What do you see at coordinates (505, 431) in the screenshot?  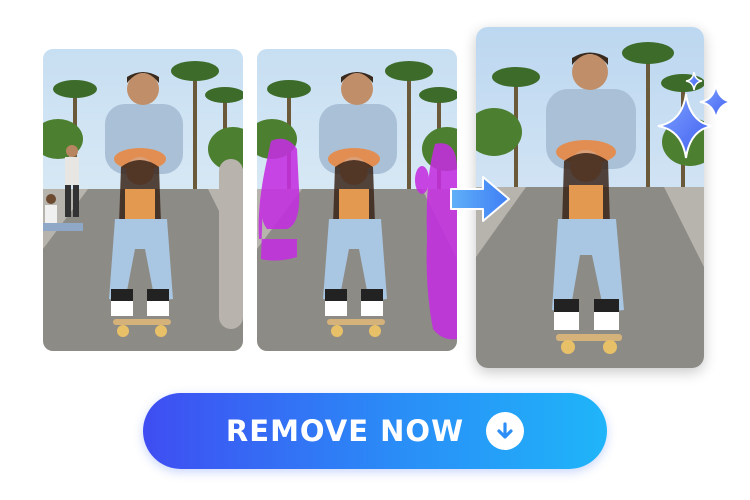 I see `download-arrow-icon` at bounding box center [505, 431].